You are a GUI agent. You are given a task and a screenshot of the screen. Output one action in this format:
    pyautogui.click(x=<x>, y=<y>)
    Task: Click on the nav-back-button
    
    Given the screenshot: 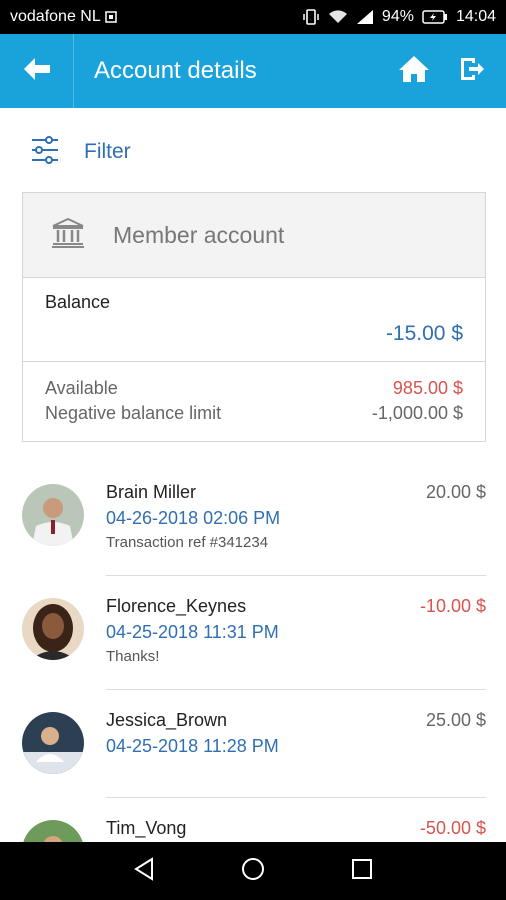 What is the action you would take?
    pyautogui.click(x=144, y=871)
    